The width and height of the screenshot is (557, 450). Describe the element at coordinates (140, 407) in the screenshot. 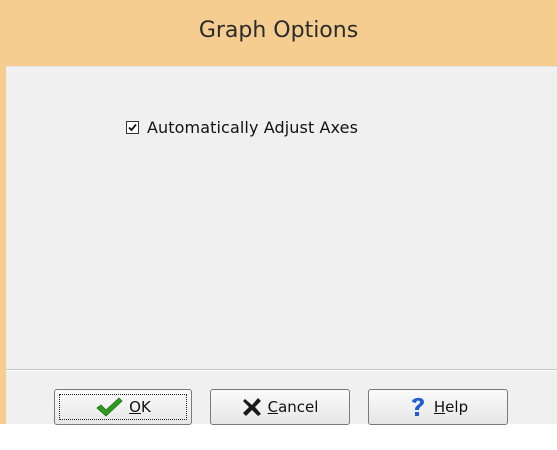

I see `ok-button-label: OK` at that location.